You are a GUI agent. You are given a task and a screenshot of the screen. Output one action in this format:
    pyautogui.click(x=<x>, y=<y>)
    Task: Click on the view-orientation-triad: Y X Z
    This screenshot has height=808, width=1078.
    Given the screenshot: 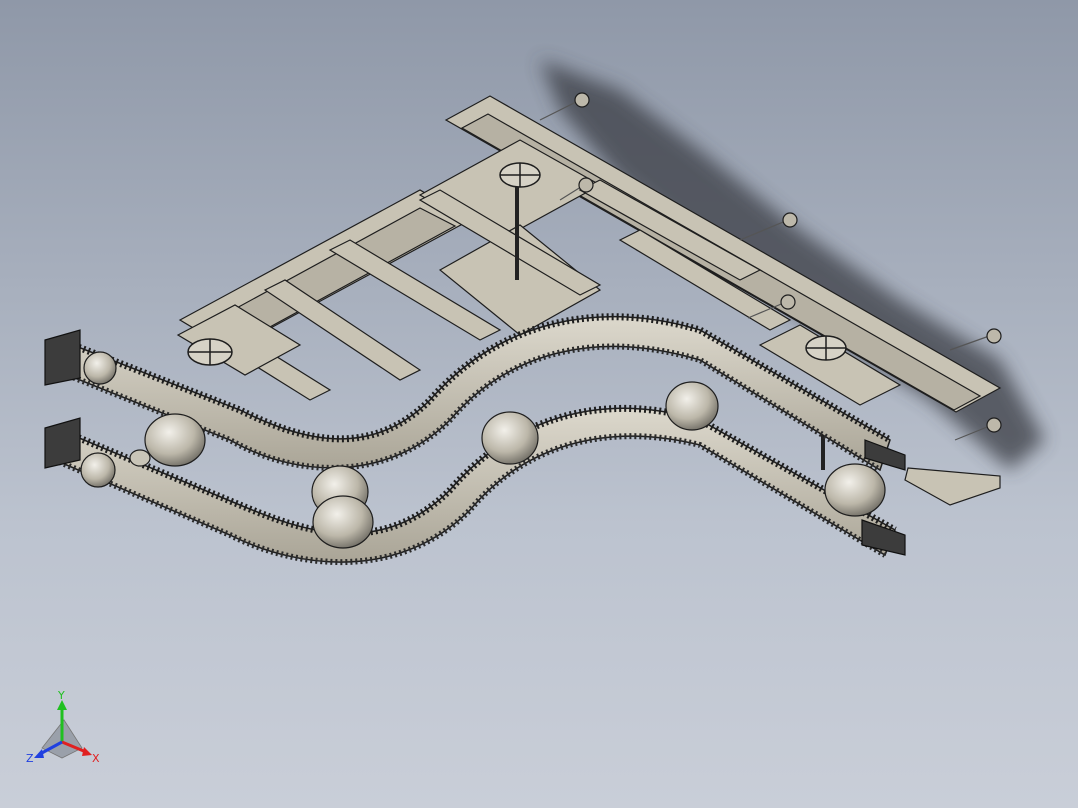 What is the action you would take?
    pyautogui.click(x=67, y=730)
    